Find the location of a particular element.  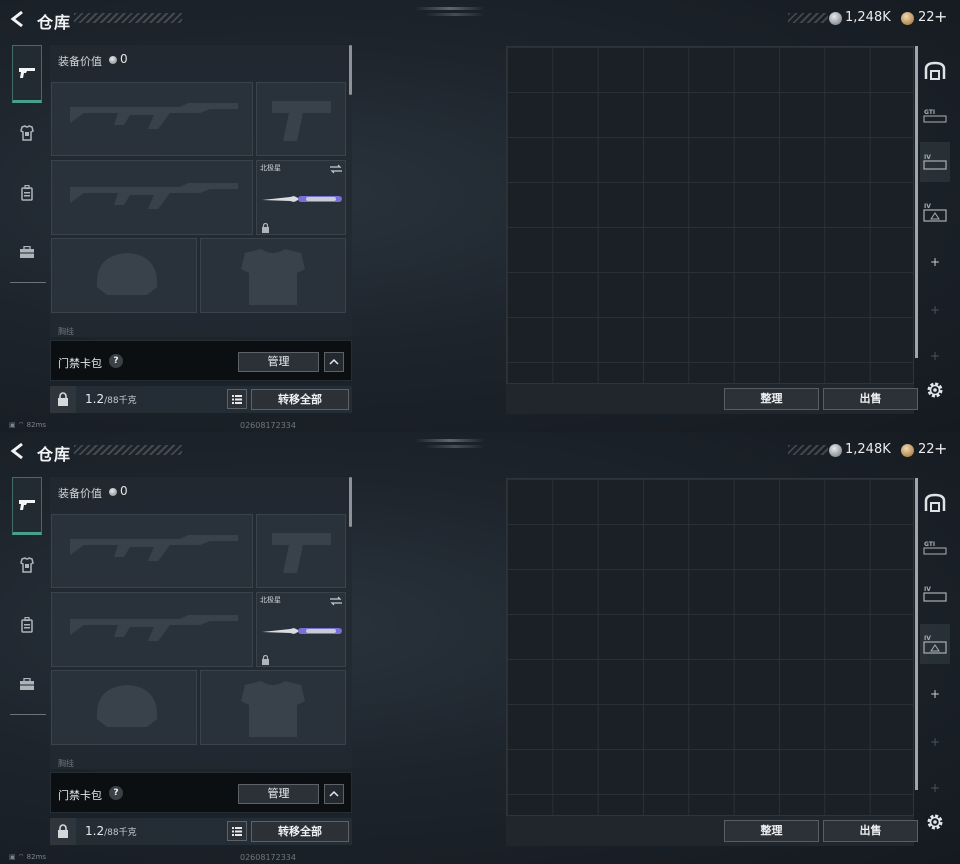

carry-weight-value: 1.2 is located at coordinates (95, 831).